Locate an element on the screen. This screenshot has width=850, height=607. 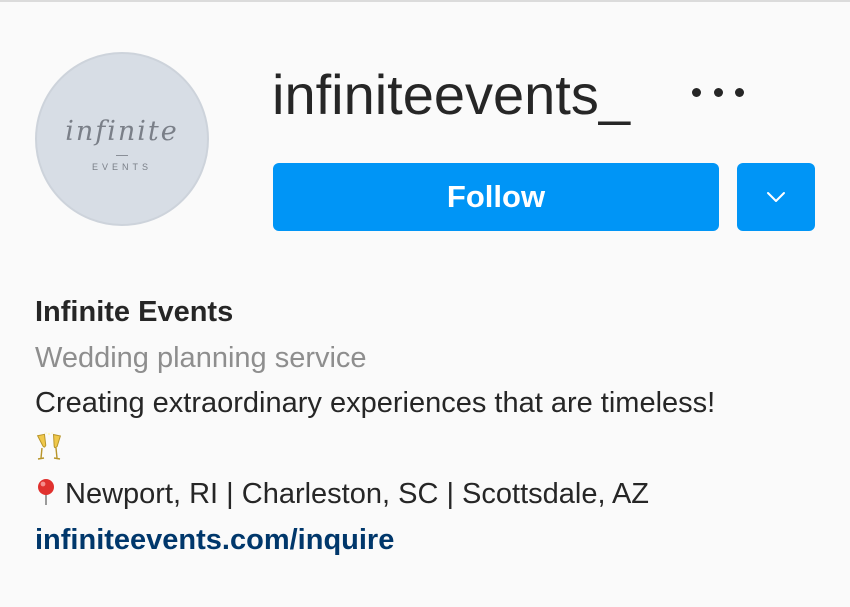
avatar-logo-divider is located at coordinates (122, 155).